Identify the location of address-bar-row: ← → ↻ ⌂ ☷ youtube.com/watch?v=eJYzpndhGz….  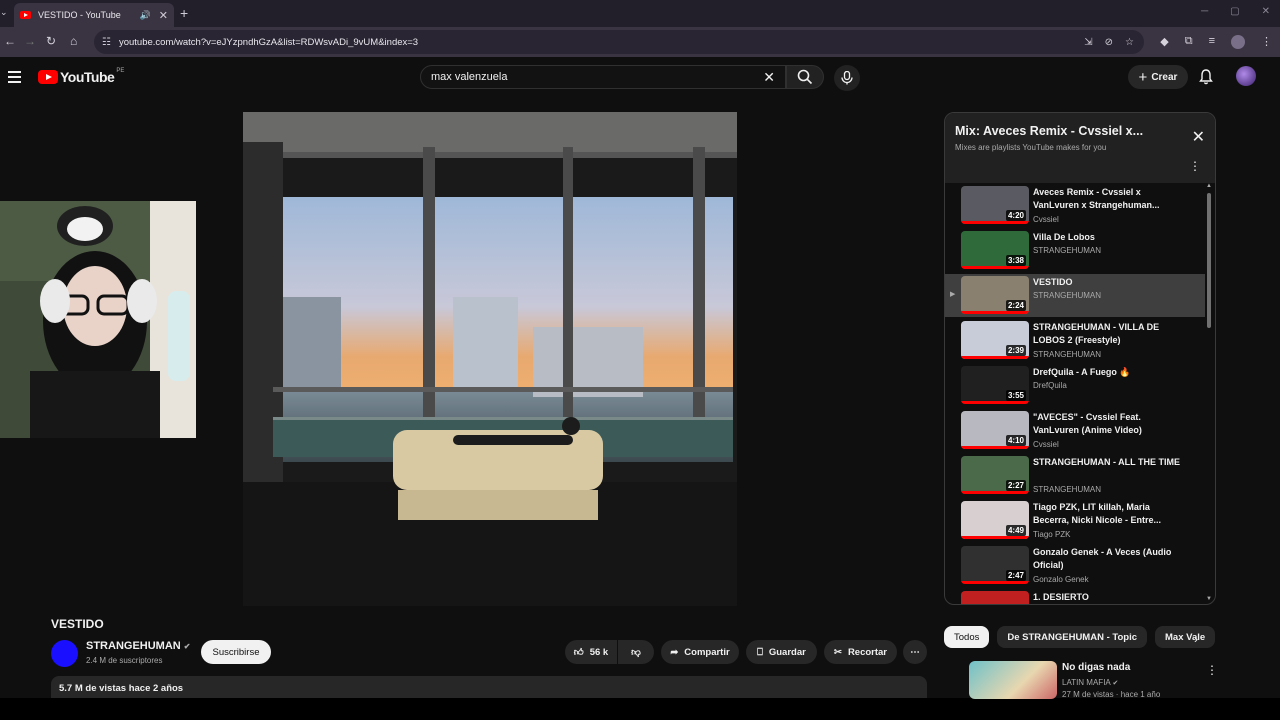
(640, 42).